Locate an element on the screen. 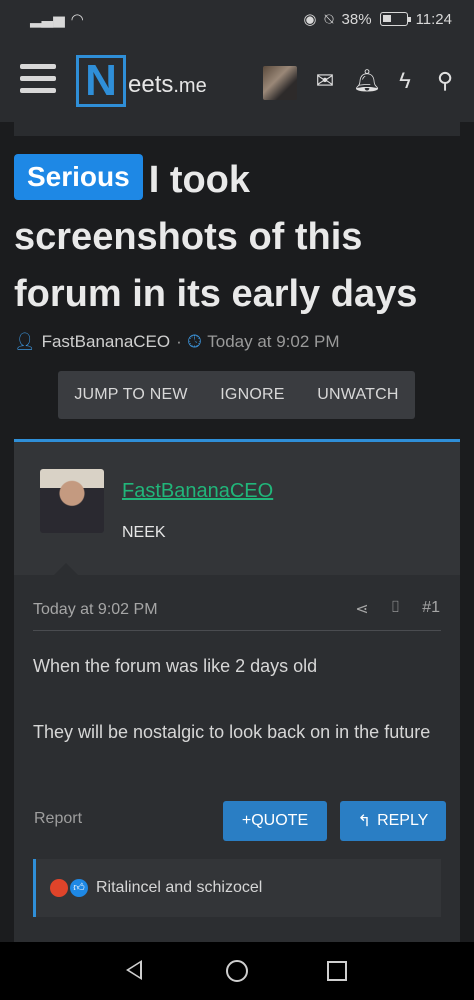 This screenshot has height=1000, width=474. home-icon is located at coordinates (237, 971).